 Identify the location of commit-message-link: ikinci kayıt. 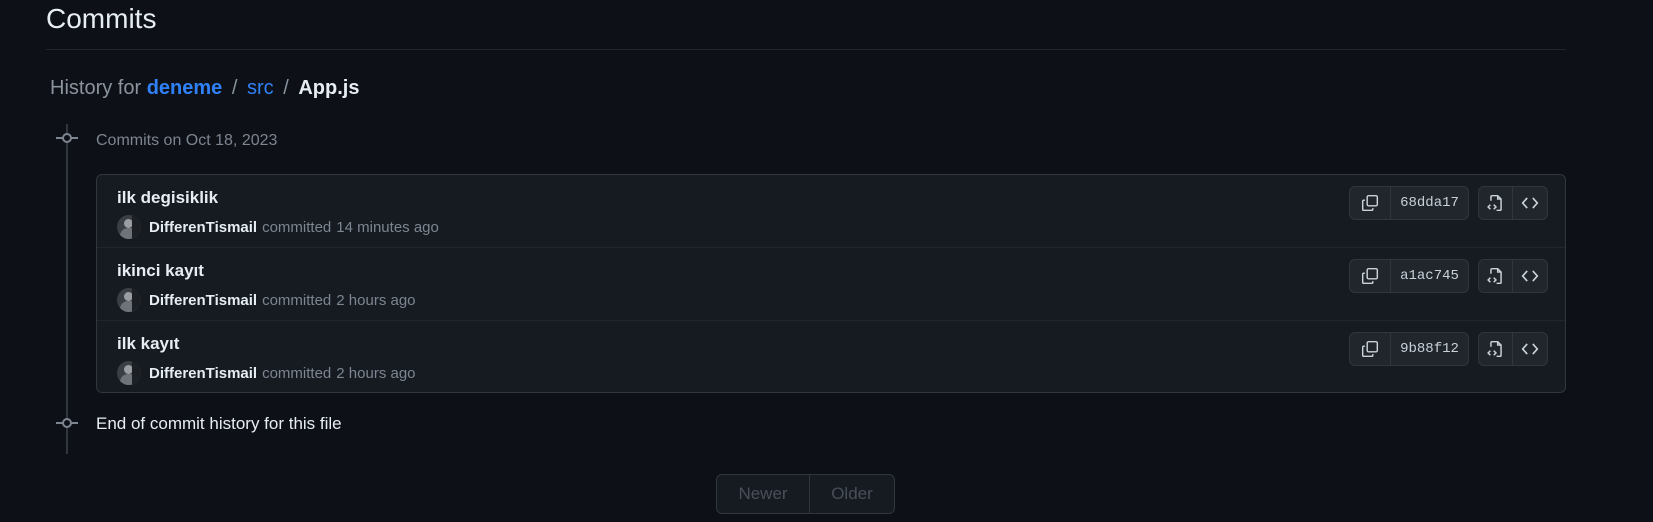
(160, 271).